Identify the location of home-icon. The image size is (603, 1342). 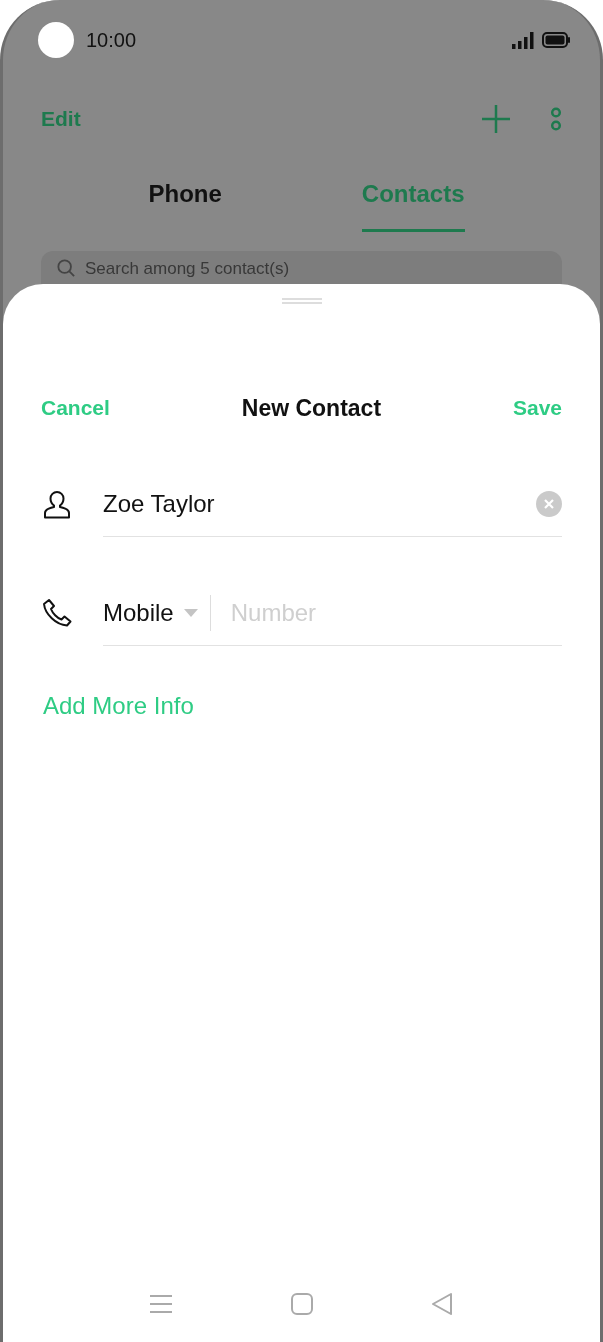
(301, 1304).